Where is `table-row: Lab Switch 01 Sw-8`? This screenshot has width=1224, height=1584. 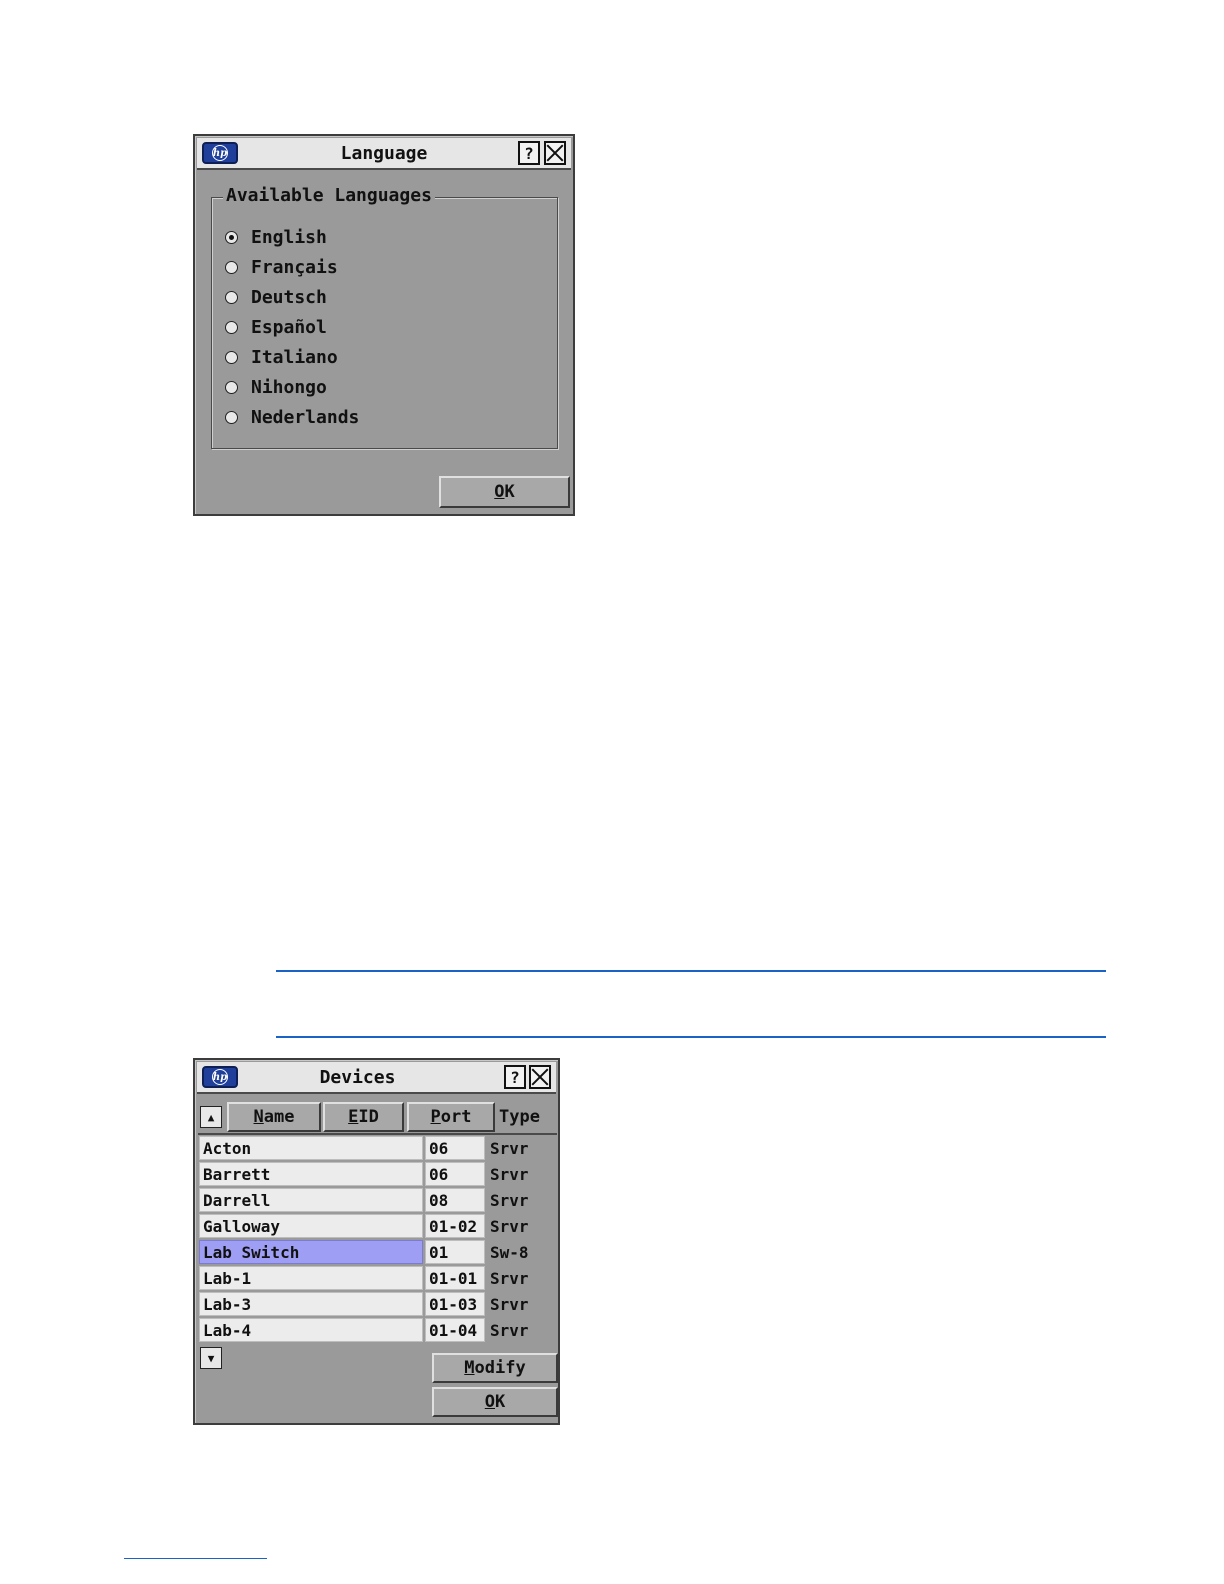 table-row: Lab Switch 01 Sw-8 is located at coordinates (377, 1252).